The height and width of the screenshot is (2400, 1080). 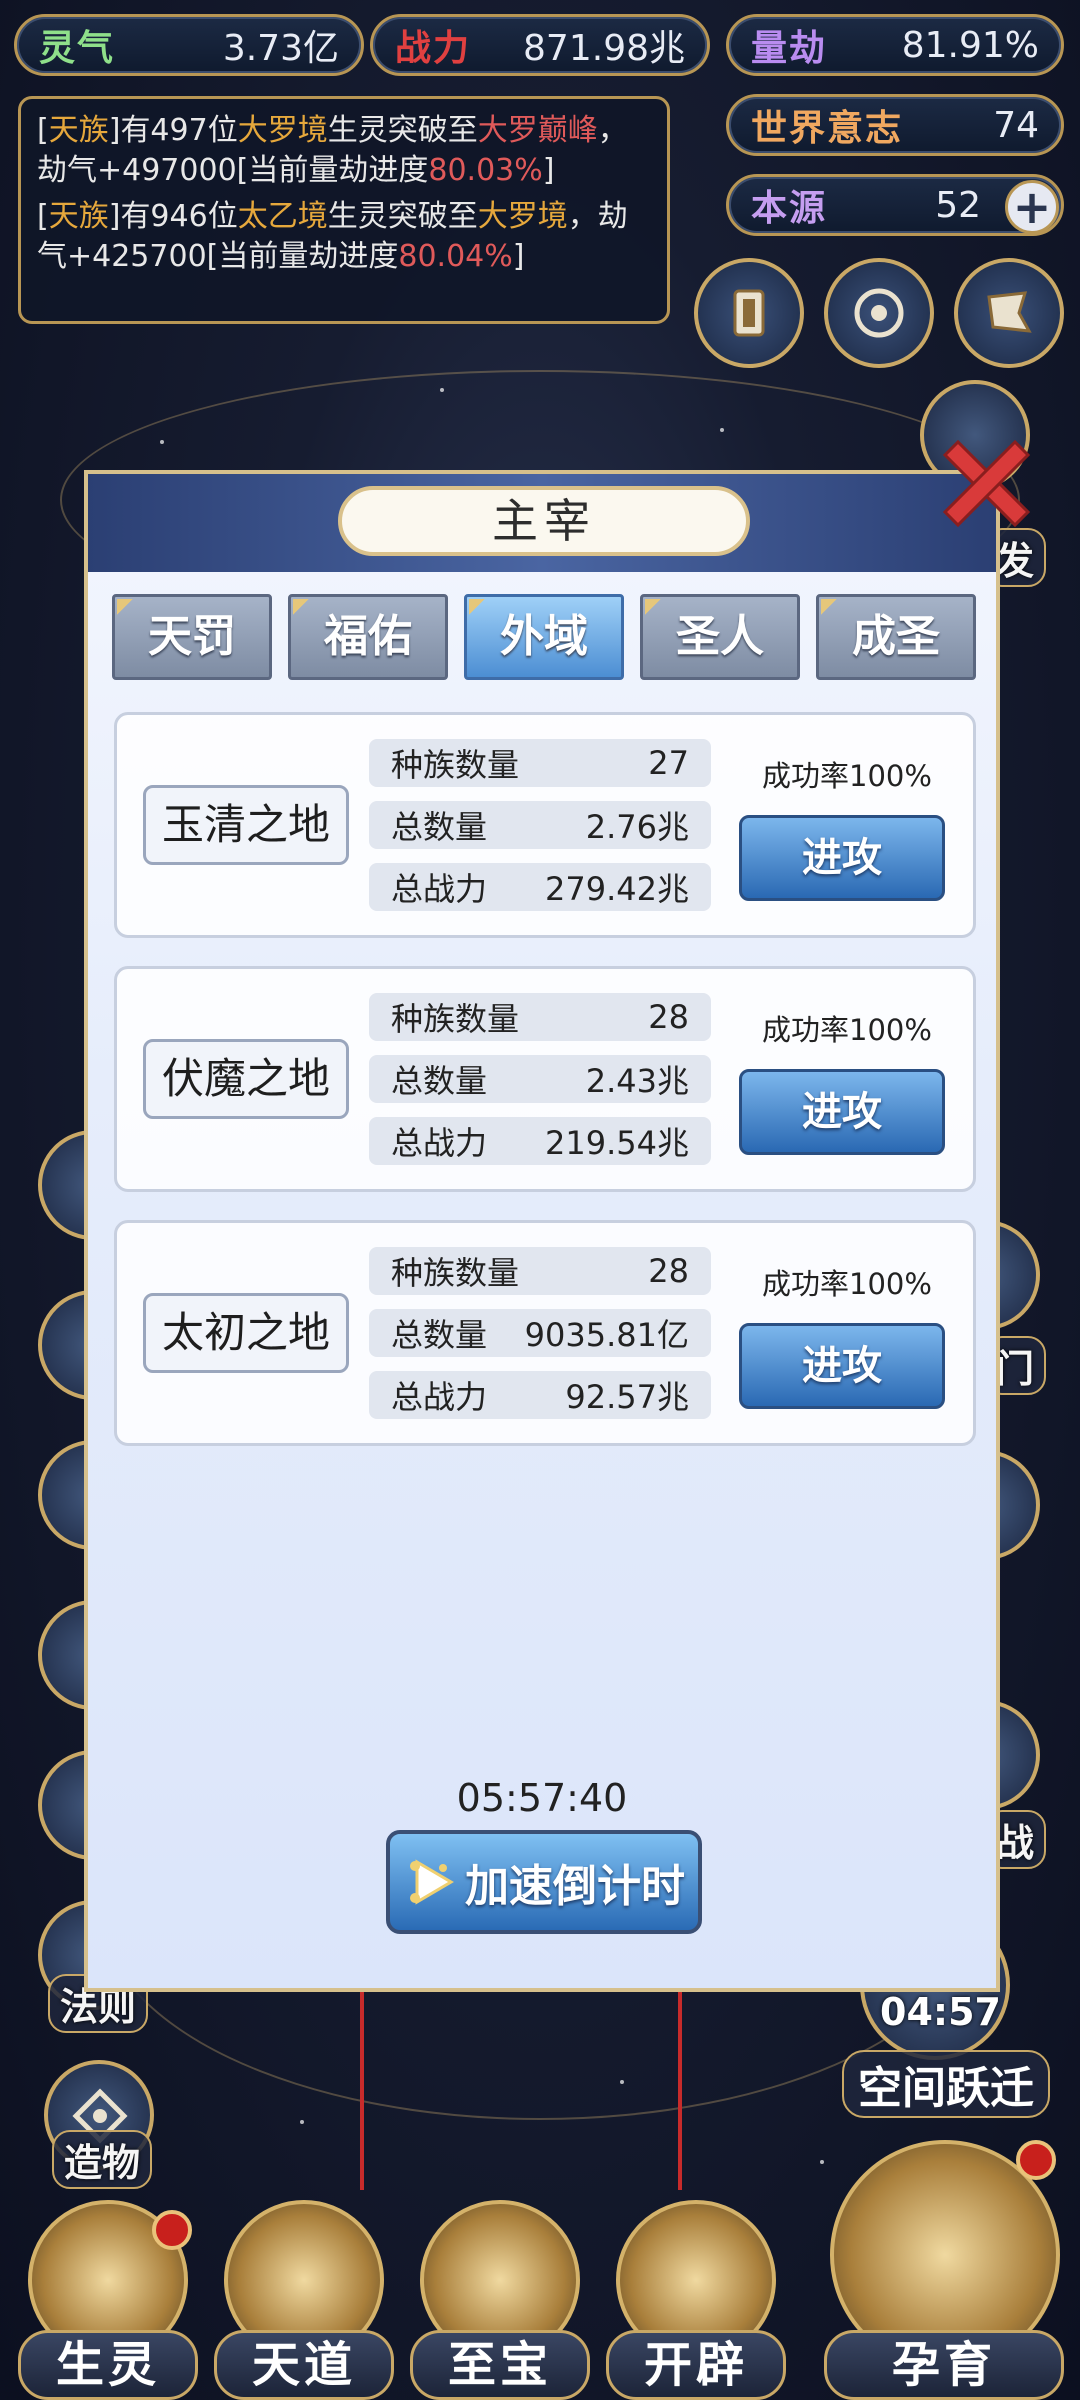 What do you see at coordinates (1032, 207) in the screenshot?
I see `add-origin-button: +` at bounding box center [1032, 207].